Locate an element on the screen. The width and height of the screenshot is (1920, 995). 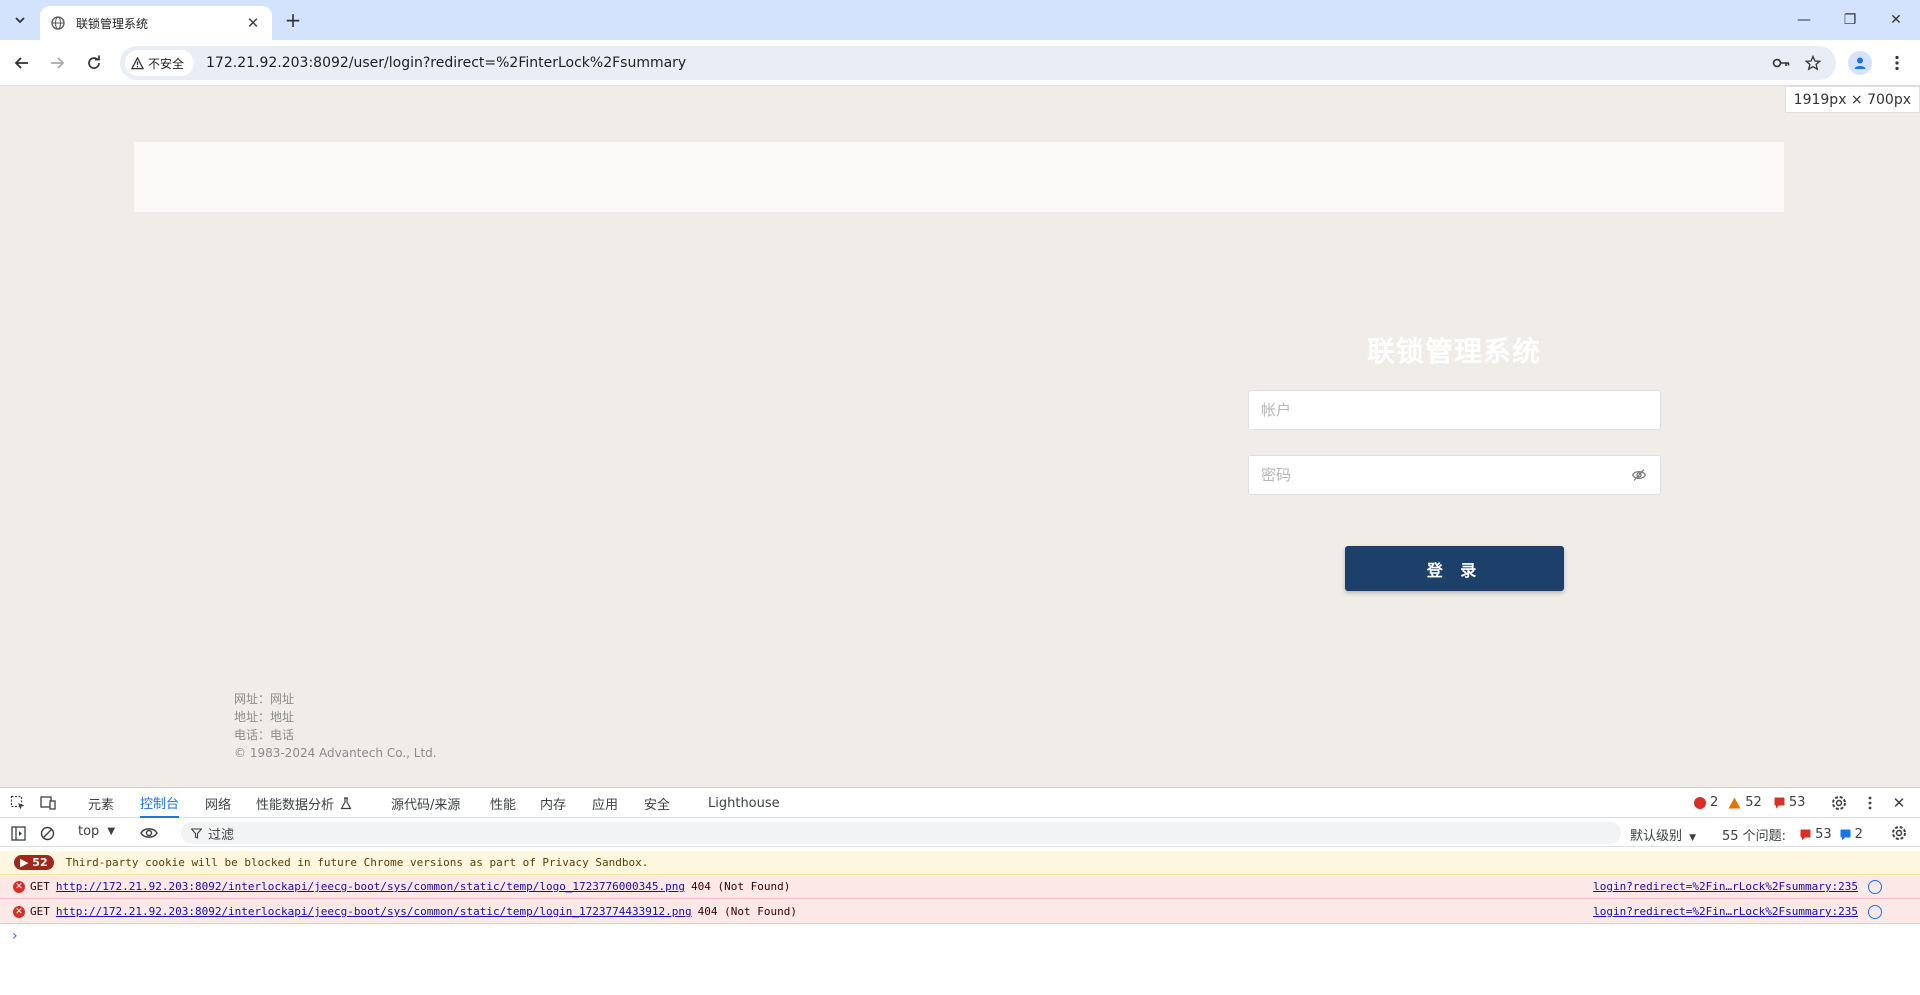
person-icon is located at coordinates (1860, 63).